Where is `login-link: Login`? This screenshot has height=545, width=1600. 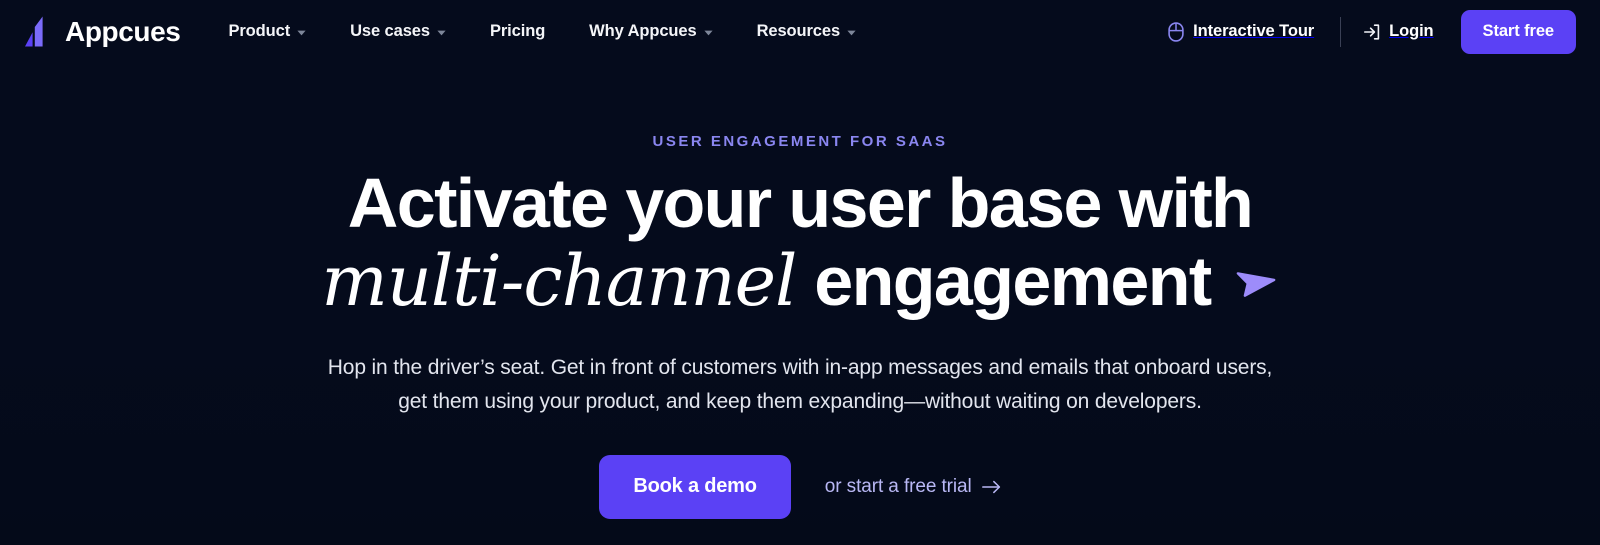
login-link: Login is located at coordinates (1398, 31).